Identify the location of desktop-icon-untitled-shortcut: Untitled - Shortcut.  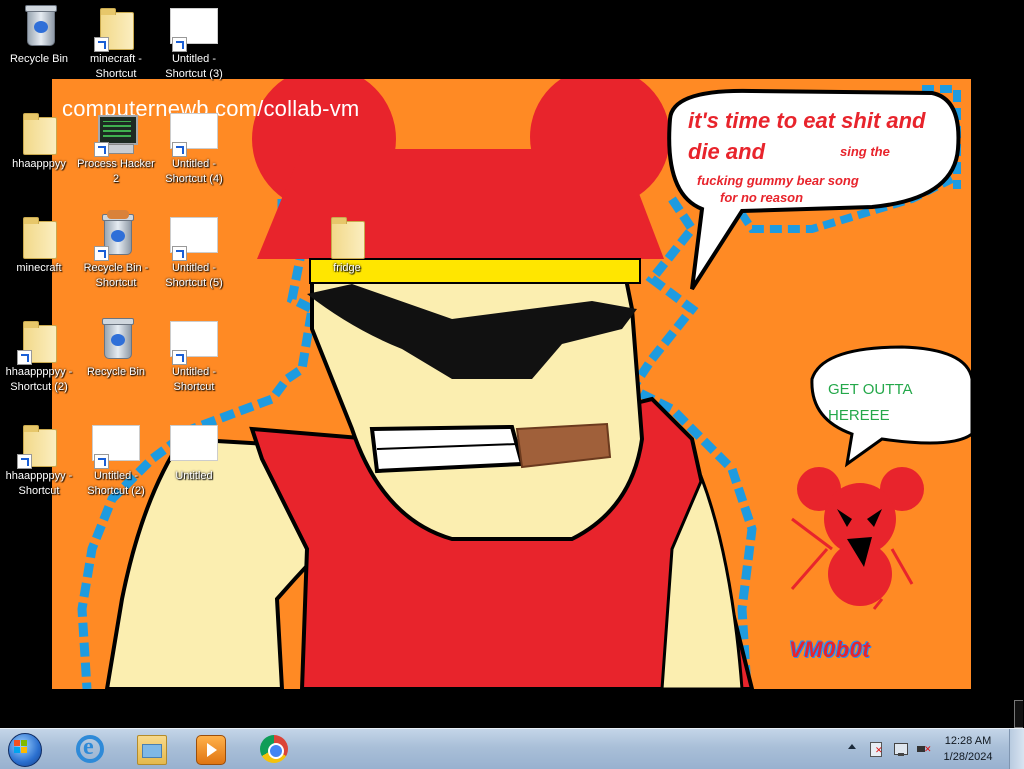
(194, 357).